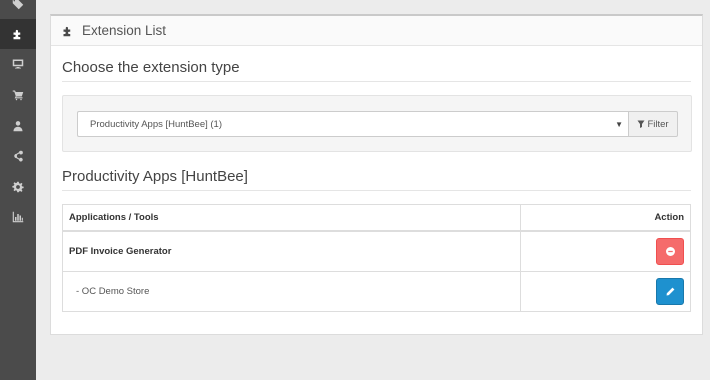 The height and width of the screenshot is (380, 710). What do you see at coordinates (353, 124) in the screenshot?
I see `extension-type-select: Productivity Apps [HuntBee] (1) ▼` at bounding box center [353, 124].